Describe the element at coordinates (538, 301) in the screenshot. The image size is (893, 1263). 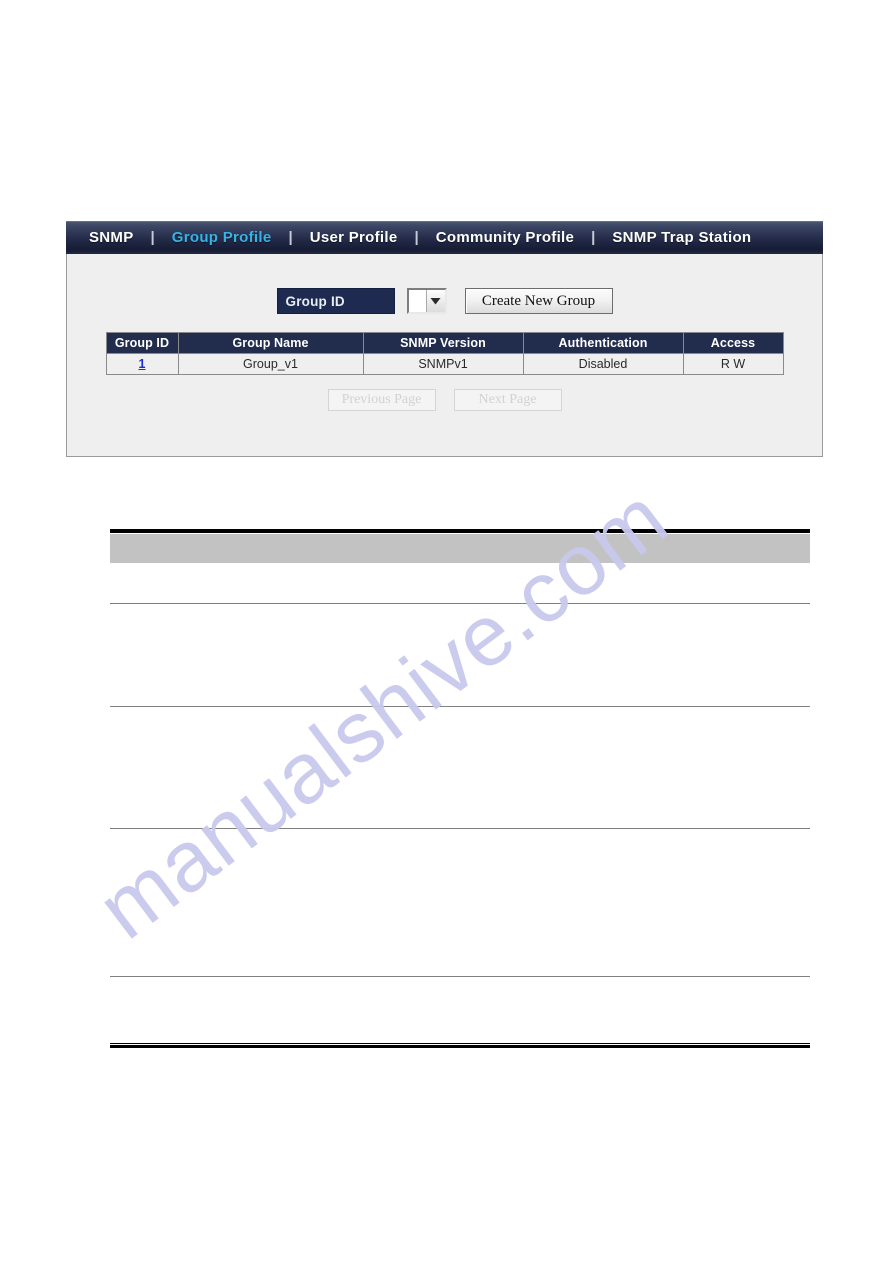
I see `create-new-group-button: Create New Group` at that location.